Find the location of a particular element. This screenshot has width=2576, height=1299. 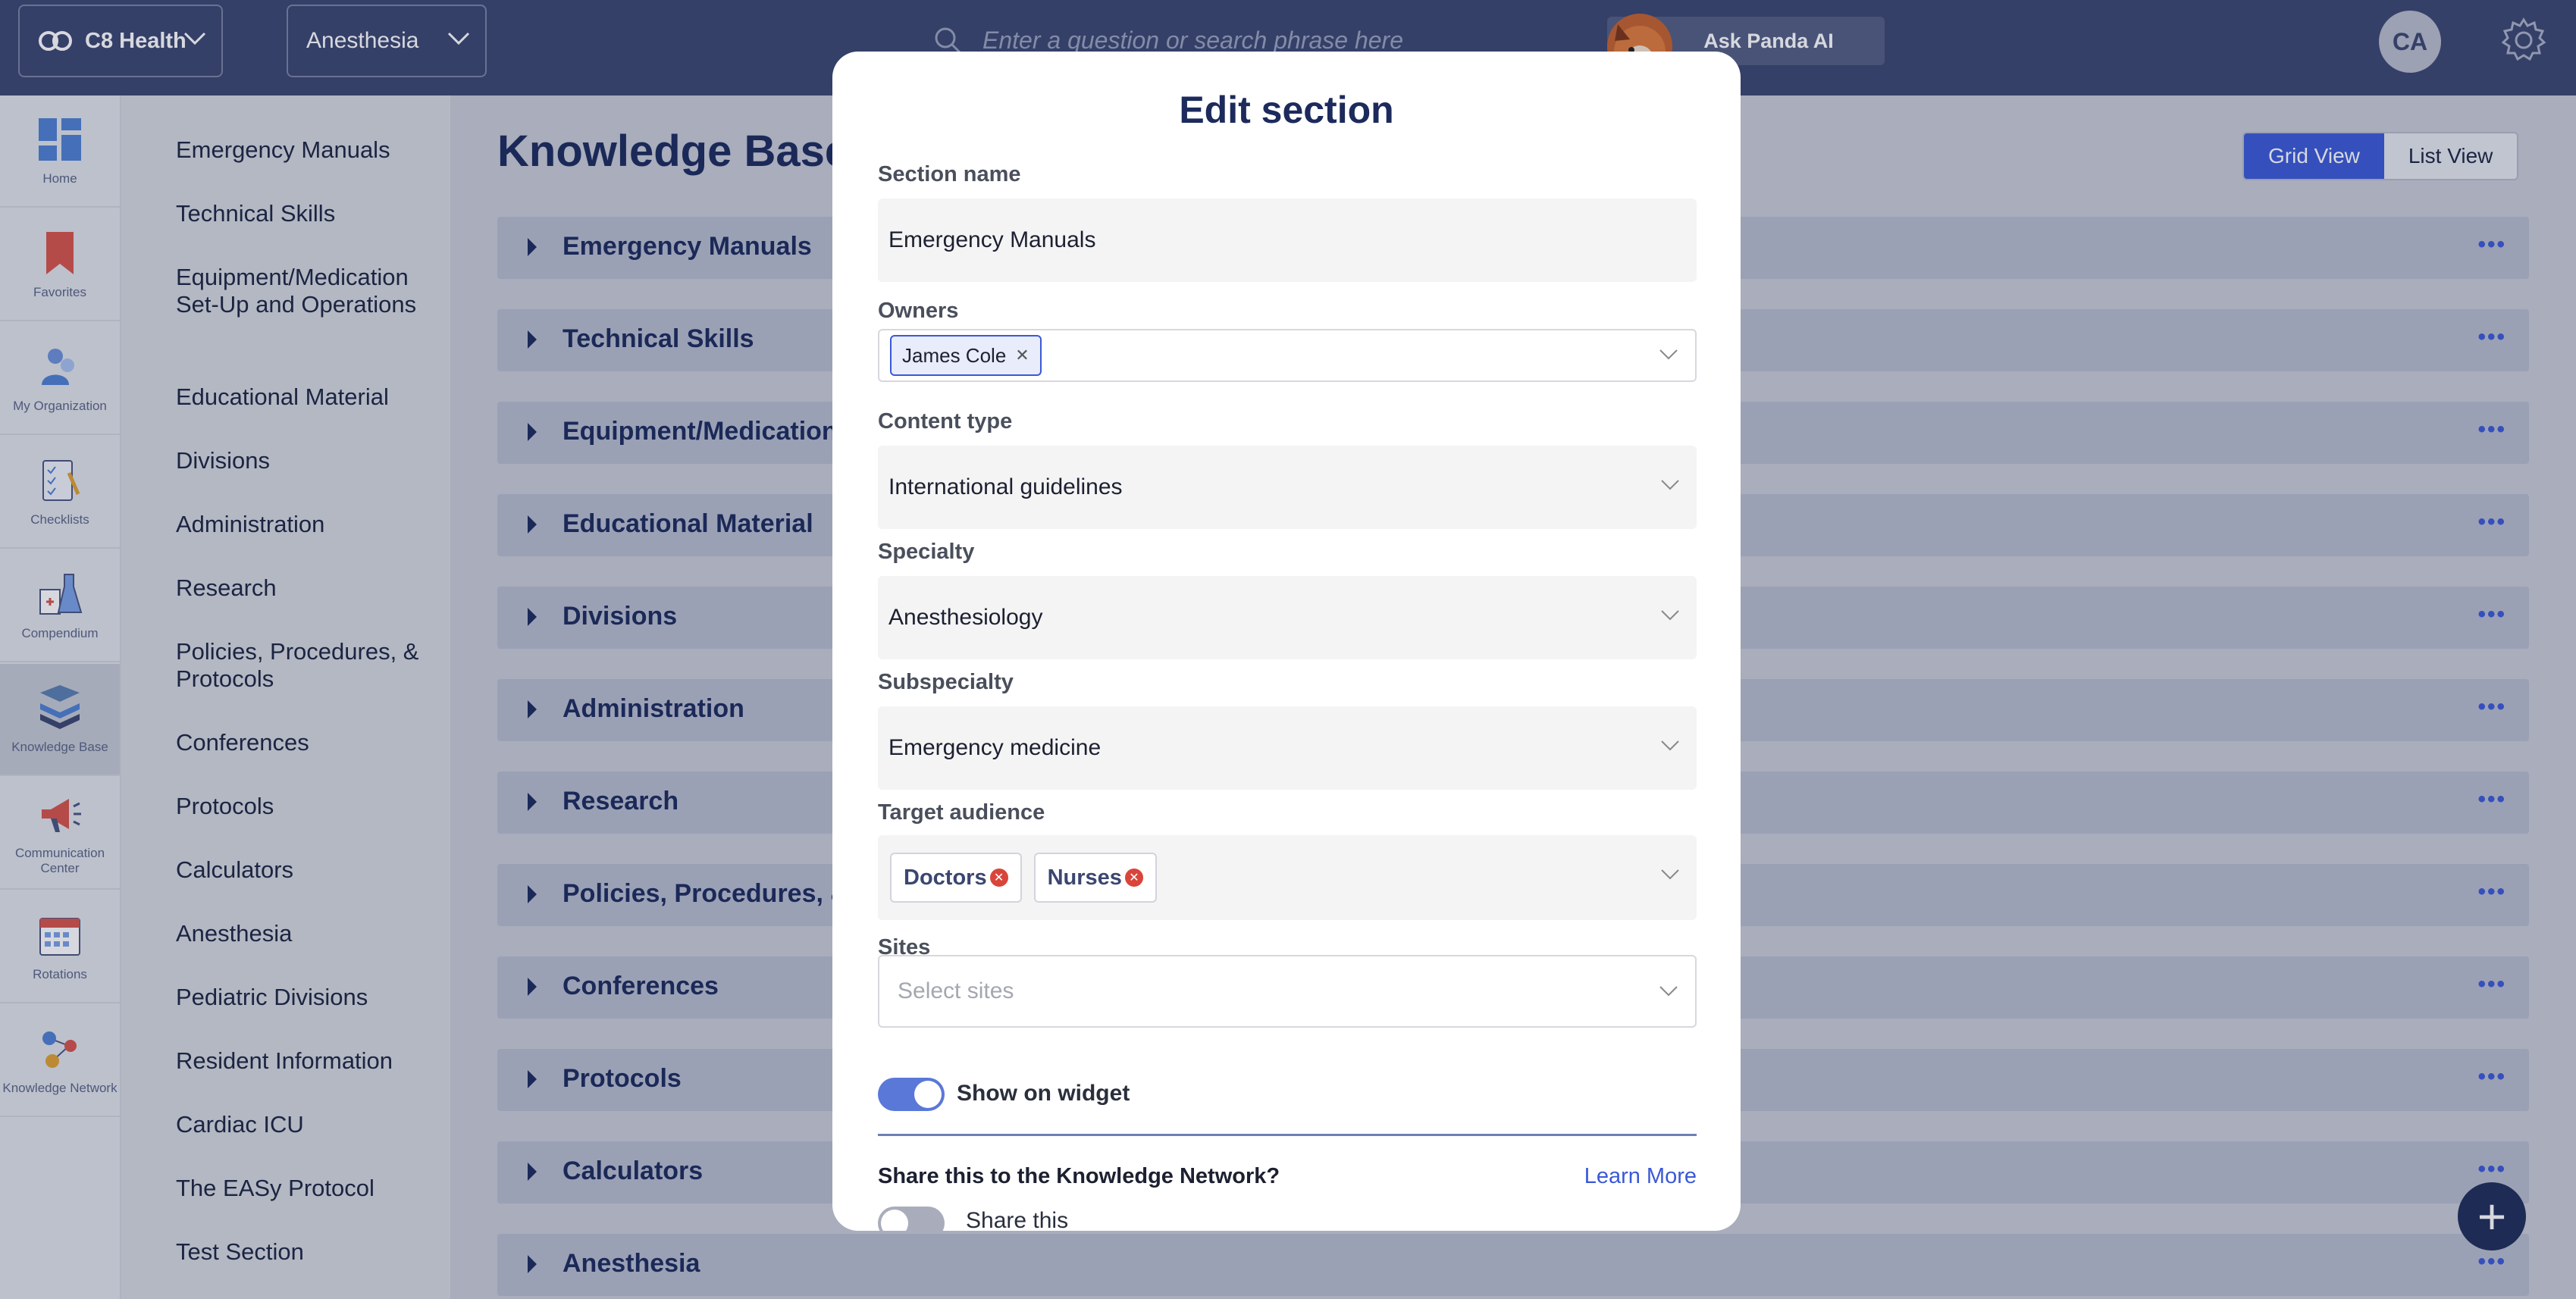

subspecialty-label: Subspecialty is located at coordinates (946, 682).